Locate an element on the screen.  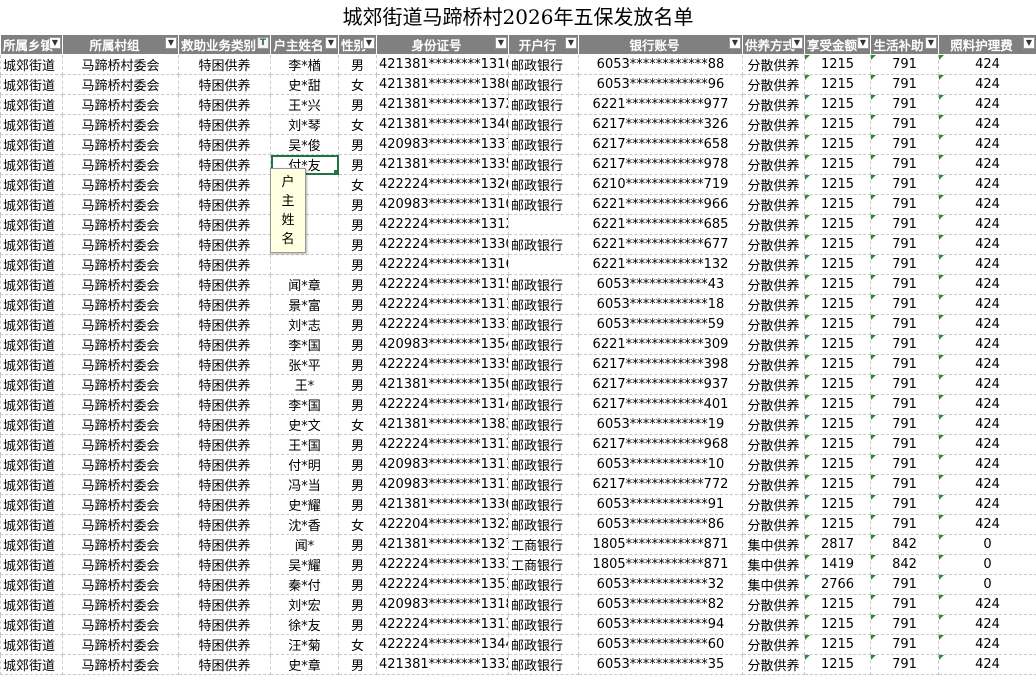
table-cell: 421381********133X is located at coordinates (443, 665).